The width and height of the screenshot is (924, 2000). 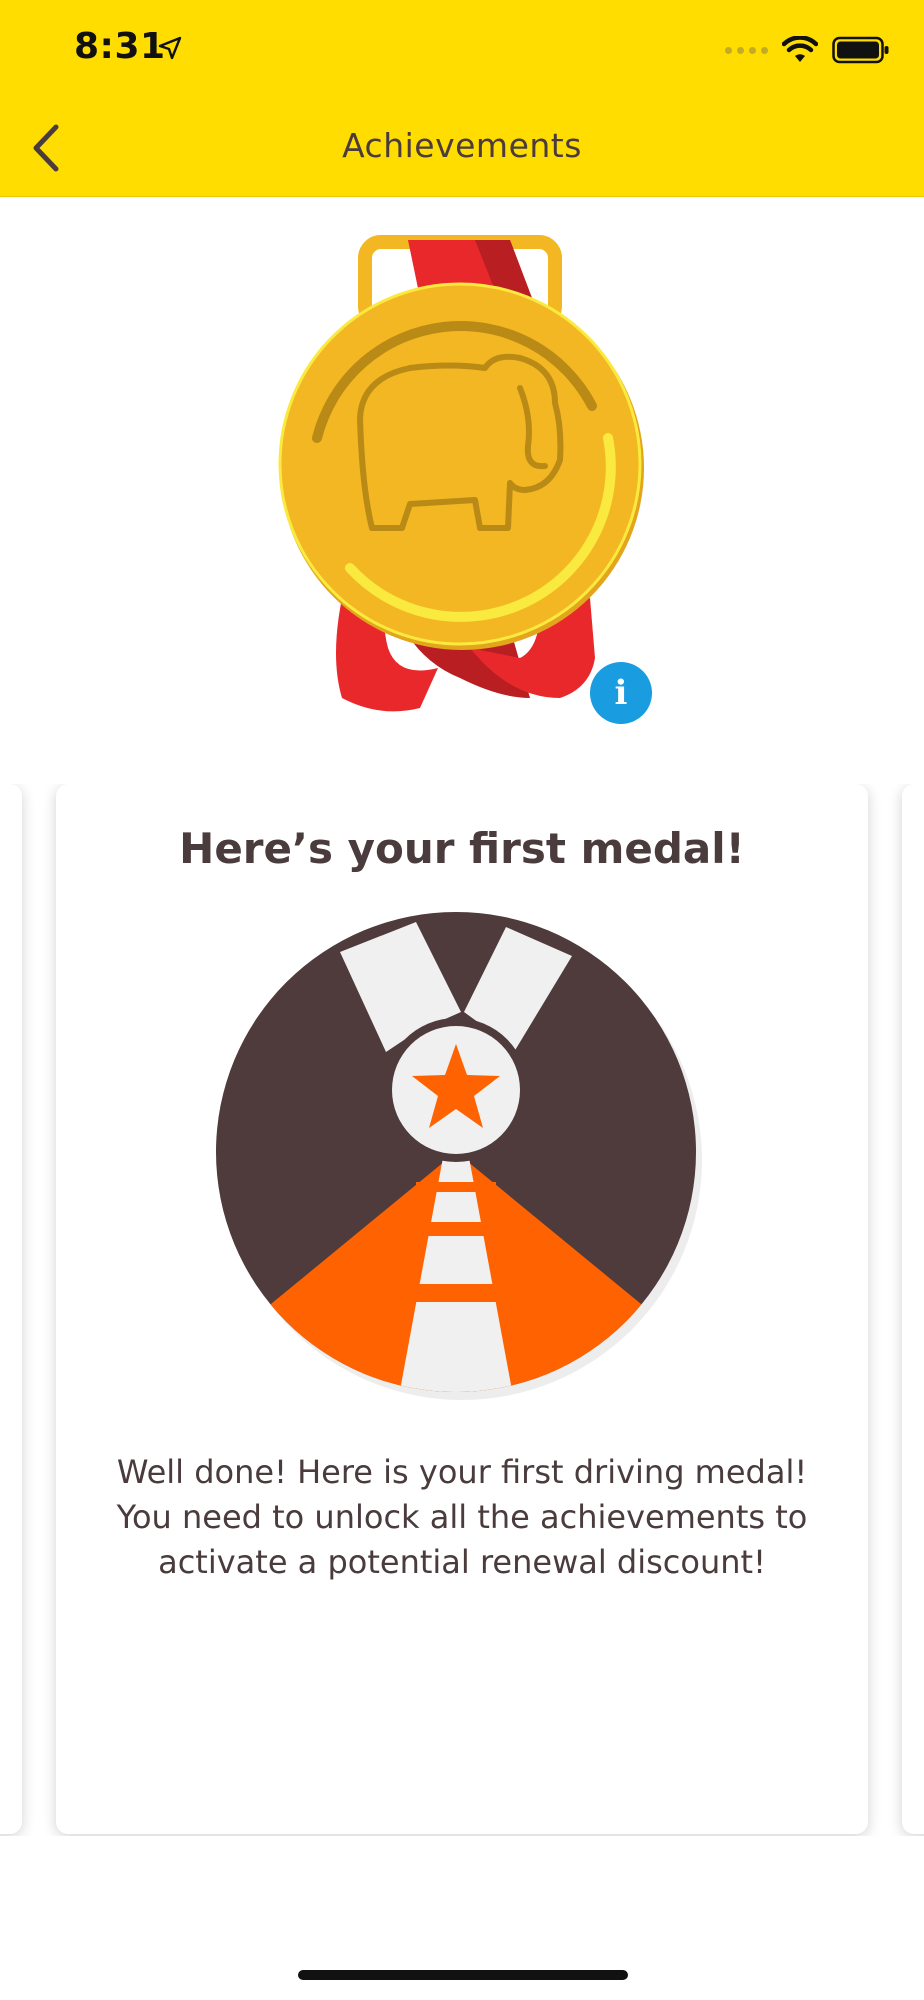 I want to click on page-title: Achievements, so click(x=462, y=145).